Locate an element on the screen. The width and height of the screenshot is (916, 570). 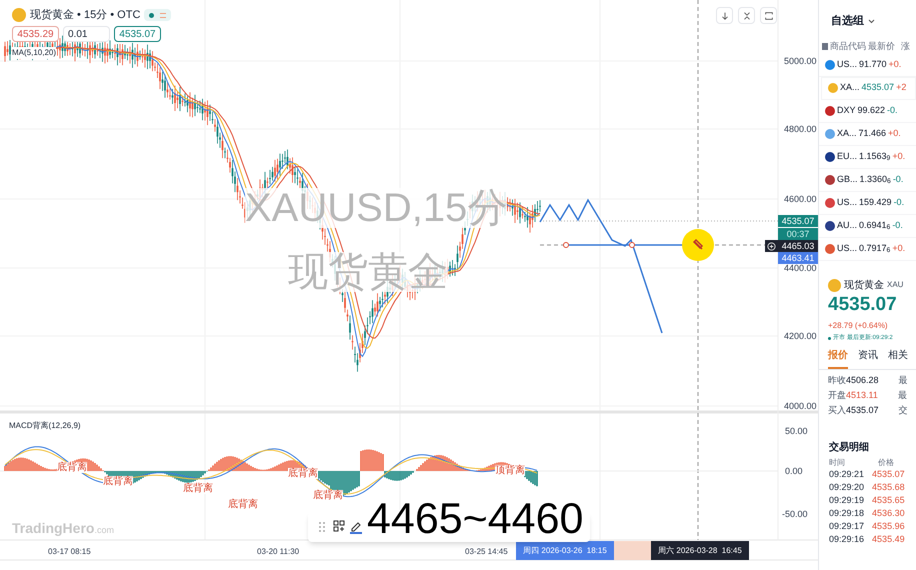
last-price: 71.466 is located at coordinates (872, 133).